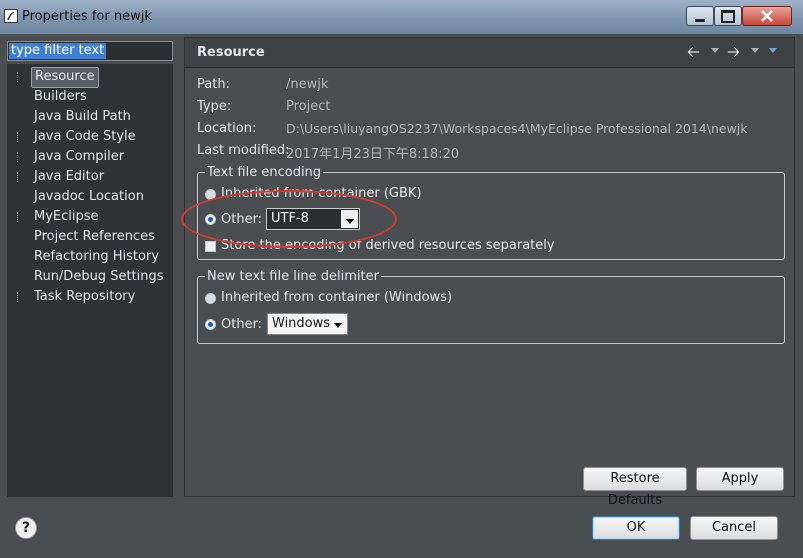 The width and height of the screenshot is (803, 558). I want to click on type-value: Project, so click(308, 106).